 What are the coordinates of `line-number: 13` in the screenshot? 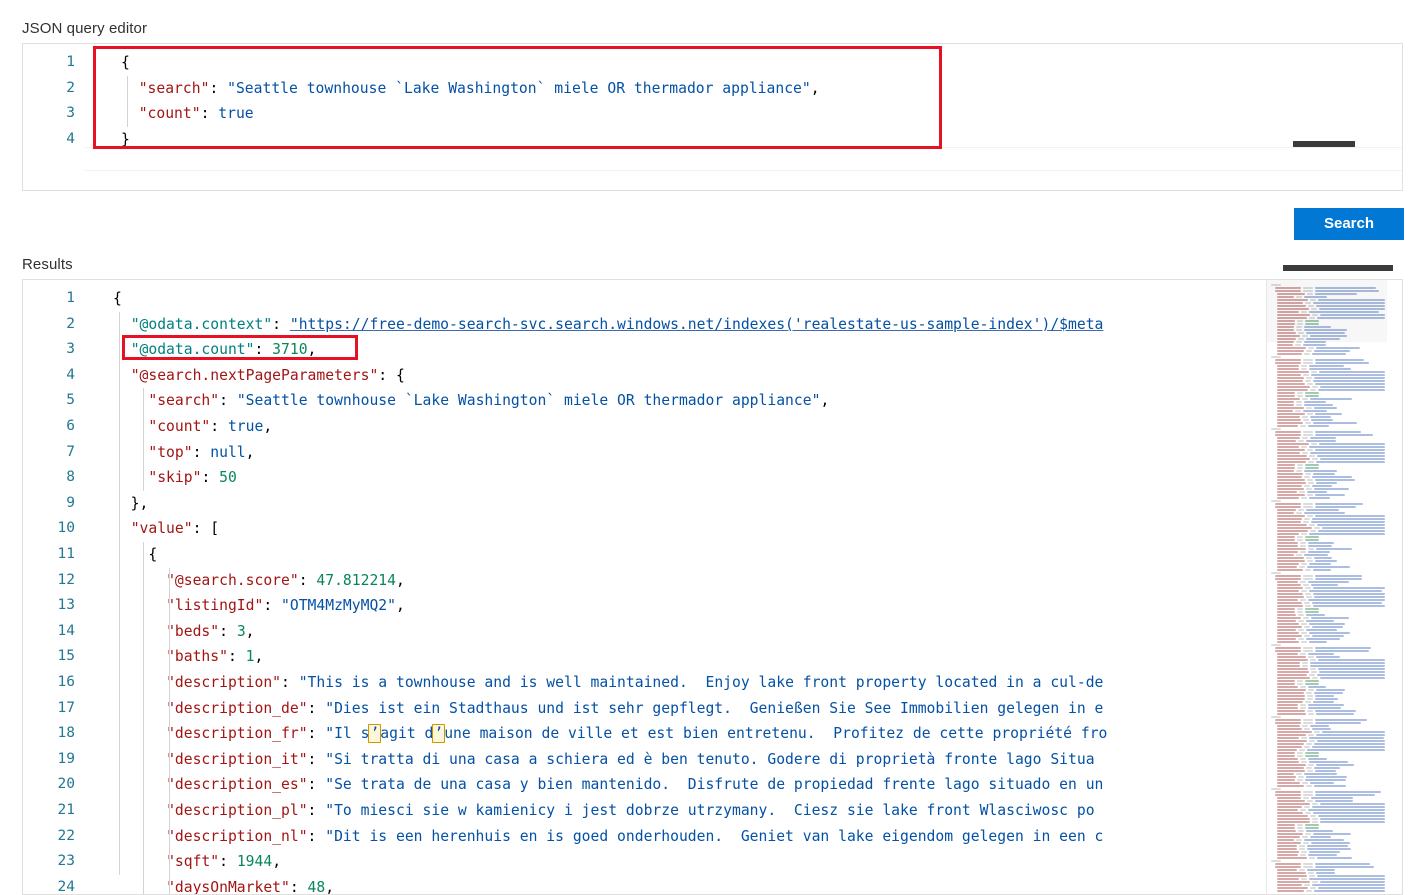 It's located at (66, 605).